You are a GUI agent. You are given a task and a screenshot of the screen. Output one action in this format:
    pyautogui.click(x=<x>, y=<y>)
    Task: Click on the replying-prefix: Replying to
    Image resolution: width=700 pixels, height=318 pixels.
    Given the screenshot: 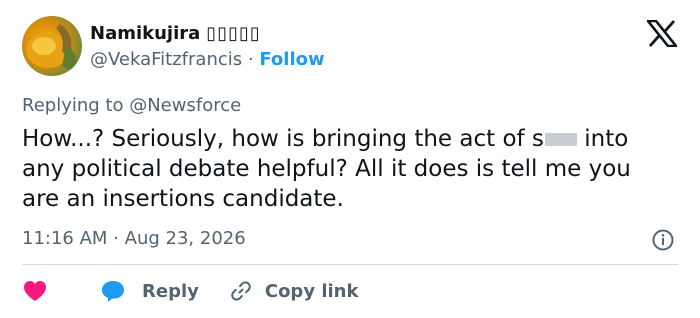 What is the action you would take?
    pyautogui.click(x=73, y=105)
    